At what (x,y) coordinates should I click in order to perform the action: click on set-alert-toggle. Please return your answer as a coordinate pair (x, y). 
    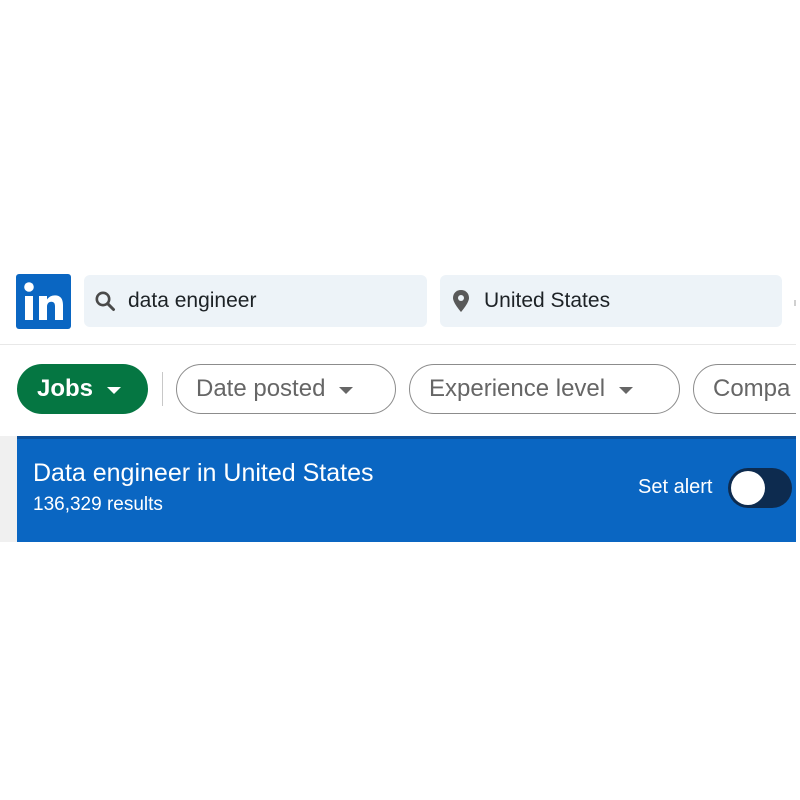
    Looking at the image, I should click on (760, 488).